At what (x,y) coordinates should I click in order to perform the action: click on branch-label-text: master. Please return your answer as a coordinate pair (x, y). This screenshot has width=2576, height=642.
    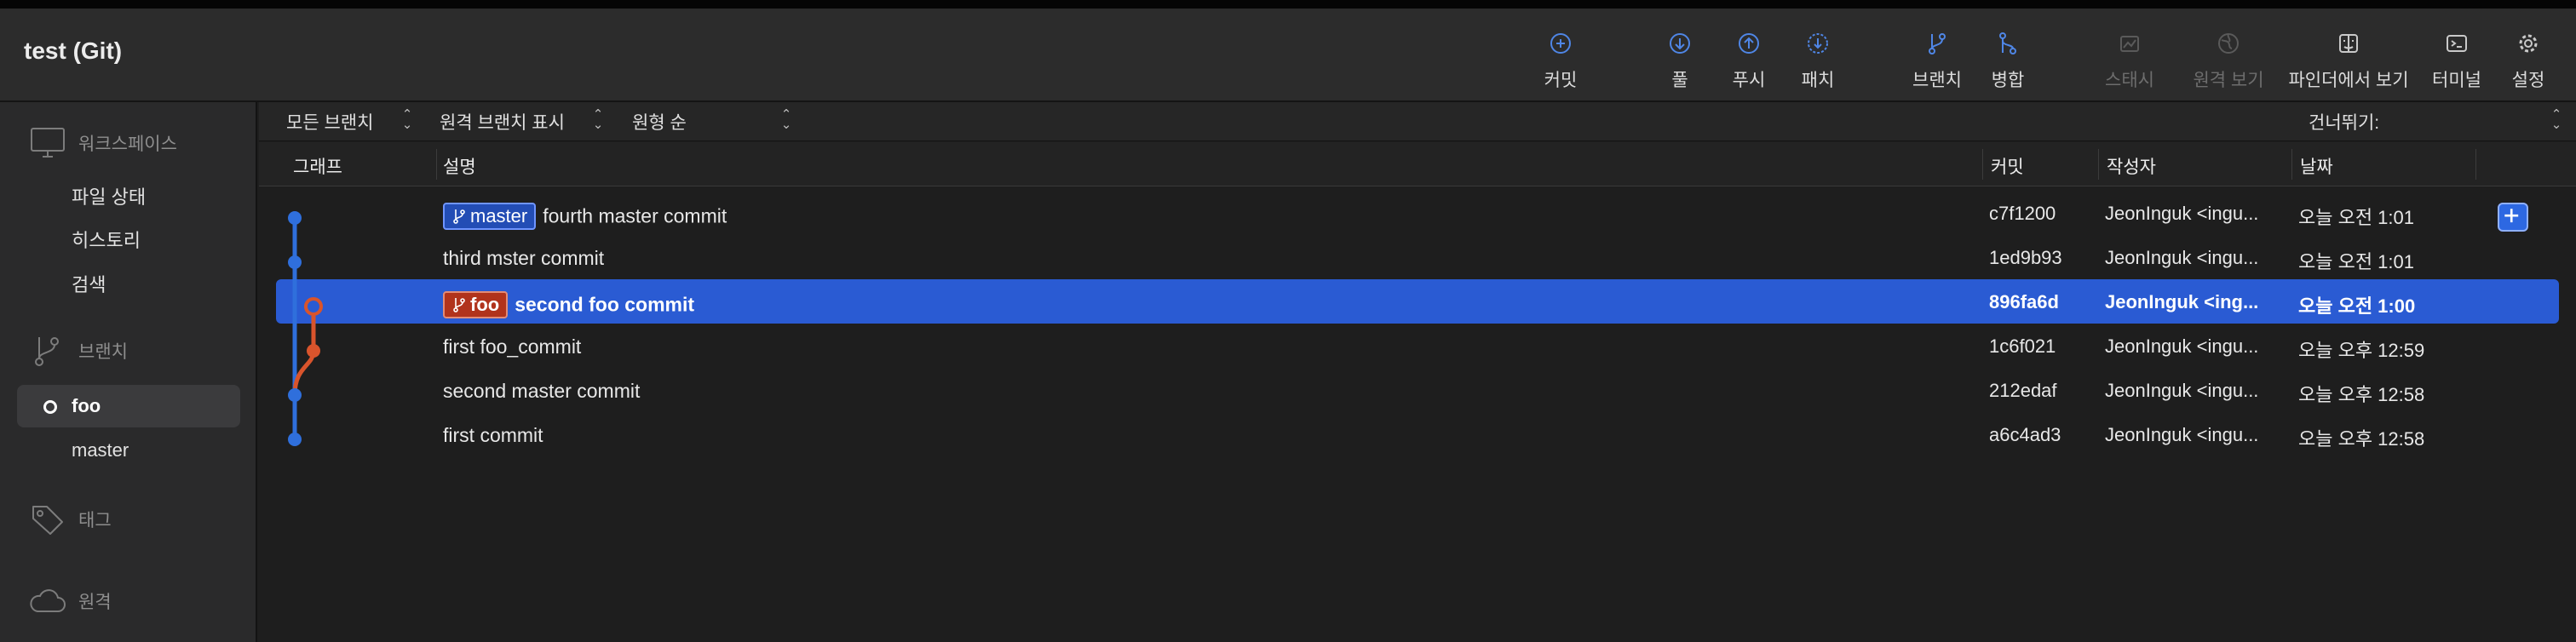
    Looking at the image, I should click on (499, 215).